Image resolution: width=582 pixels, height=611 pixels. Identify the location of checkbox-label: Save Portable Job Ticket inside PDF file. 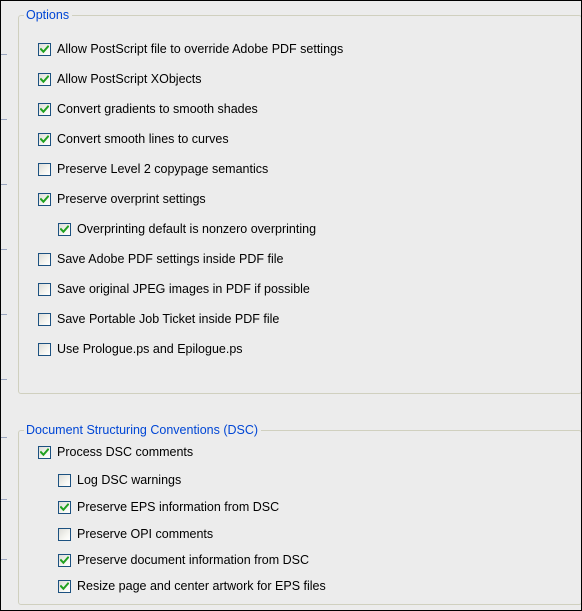
(168, 319).